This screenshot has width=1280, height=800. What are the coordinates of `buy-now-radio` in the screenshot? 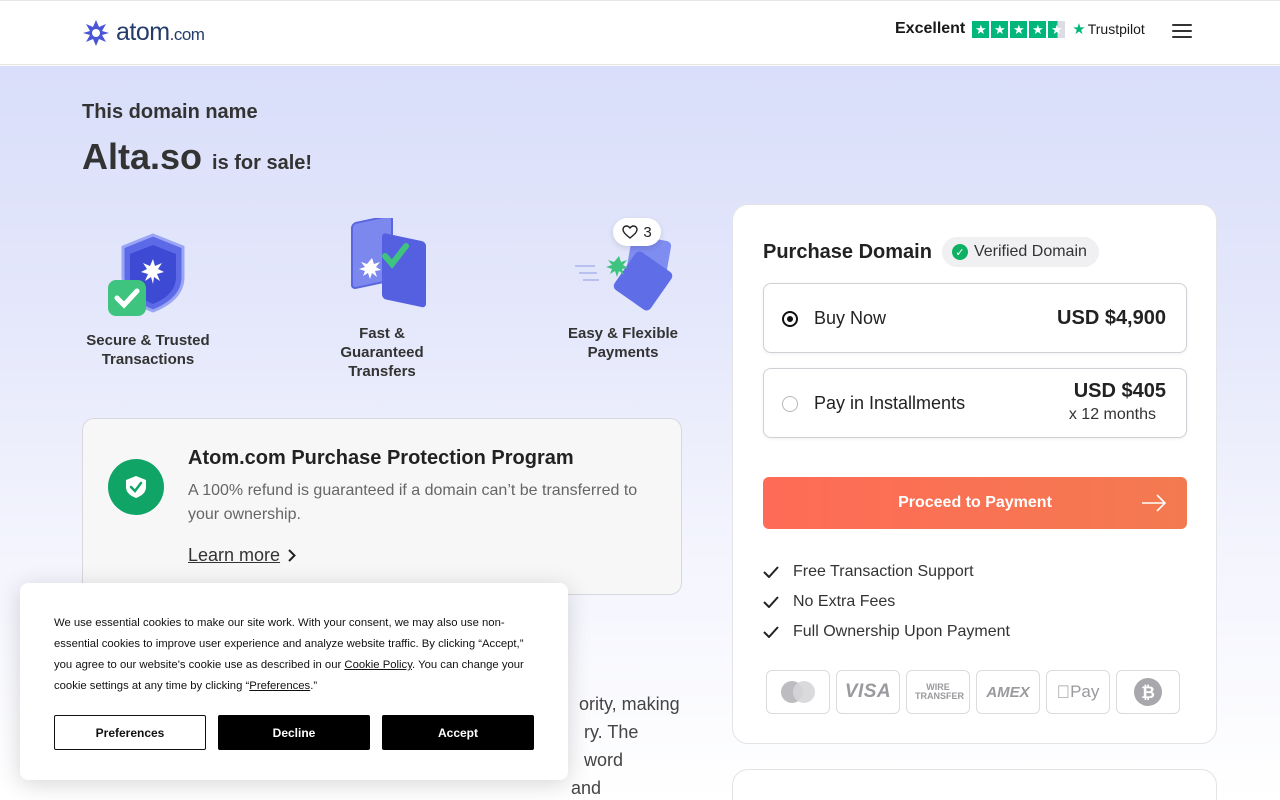 It's located at (790, 319).